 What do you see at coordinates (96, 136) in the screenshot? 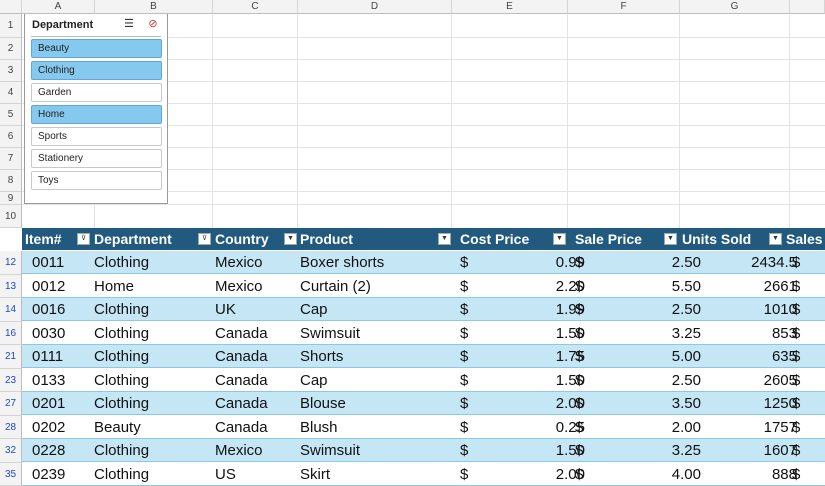
I see `slicer-item-sports: Sports` at bounding box center [96, 136].